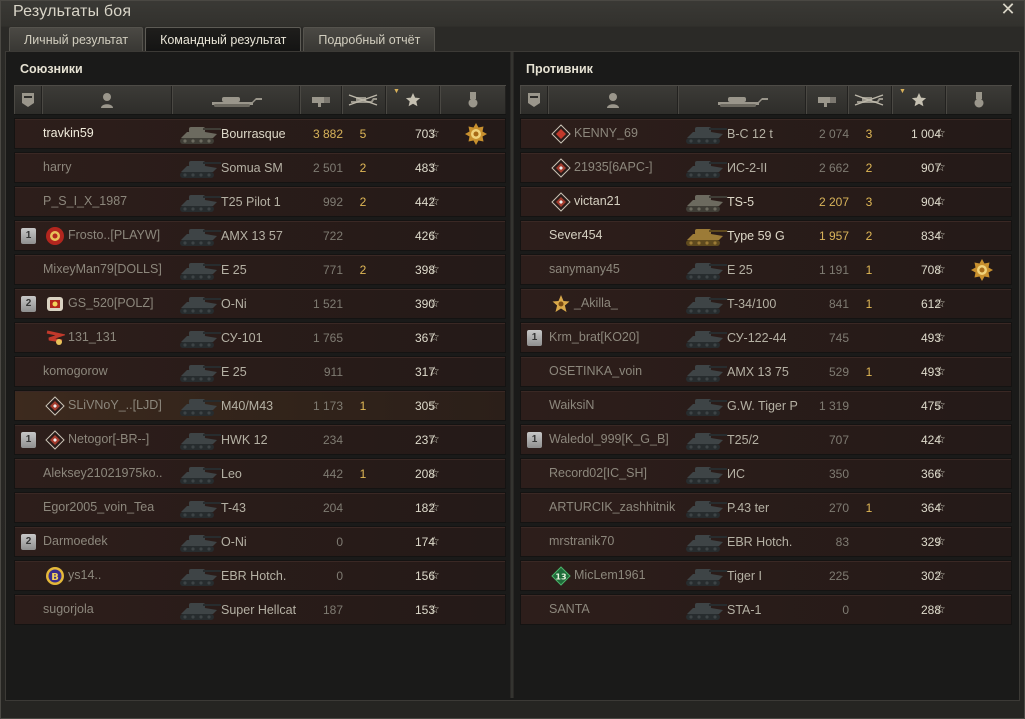 The height and width of the screenshot is (719, 1025). Describe the element at coordinates (68, 133) in the screenshot. I see `player-name: travkin59` at that location.